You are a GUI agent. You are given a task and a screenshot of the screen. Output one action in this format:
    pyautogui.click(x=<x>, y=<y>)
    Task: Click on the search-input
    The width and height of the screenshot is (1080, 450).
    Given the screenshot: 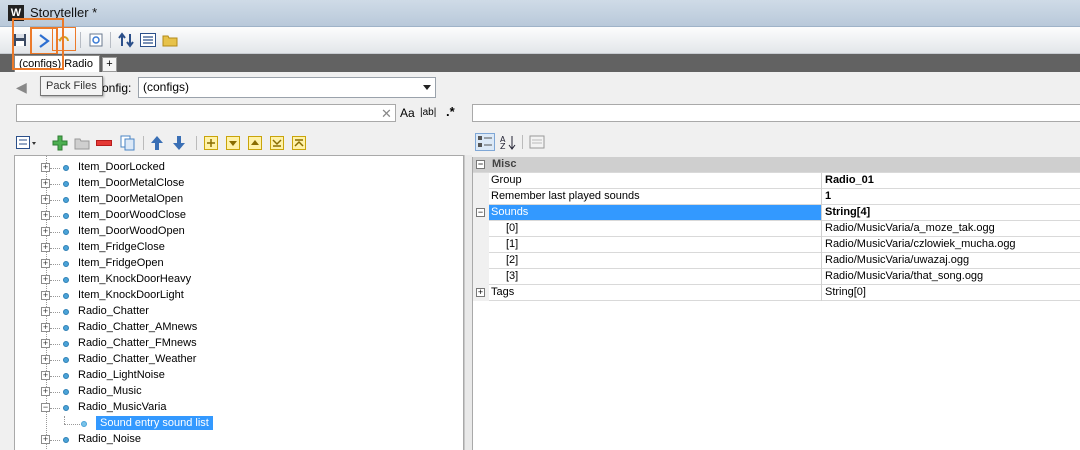 What is the action you would take?
    pyautogui.click(x=206, y=113)
    